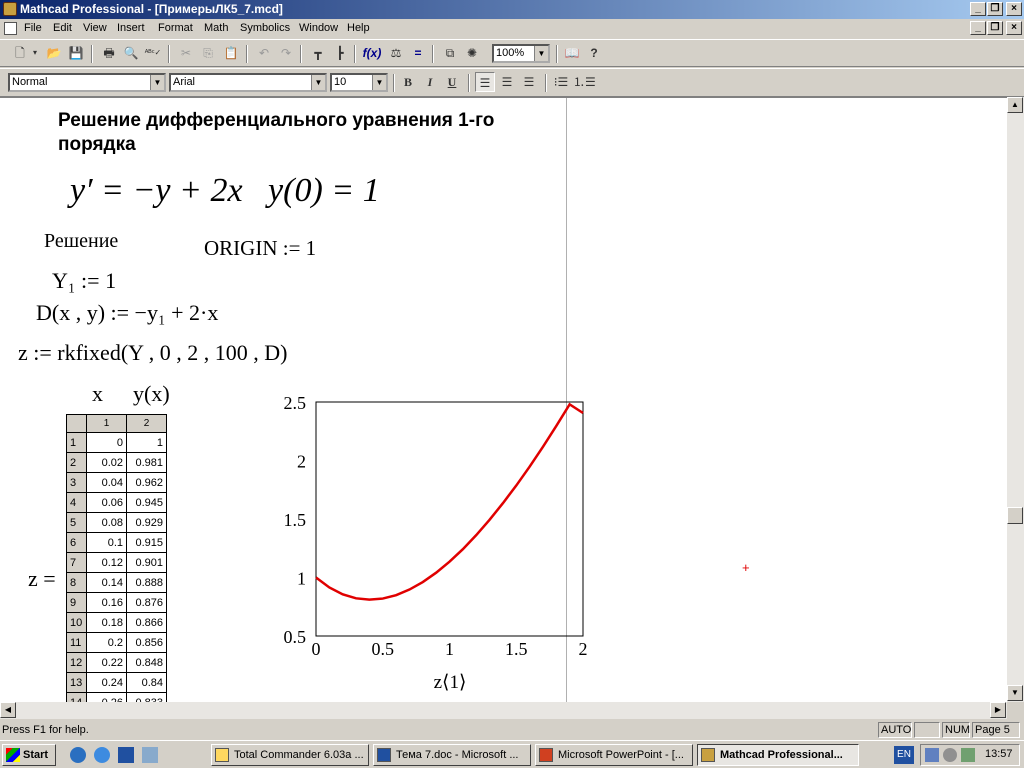 This screenshot has height=768, width=1024. Describe the element at coordinates (8, 710) in the screenshot. I see `scroll-left-arrow-icon: ◀` at that location.